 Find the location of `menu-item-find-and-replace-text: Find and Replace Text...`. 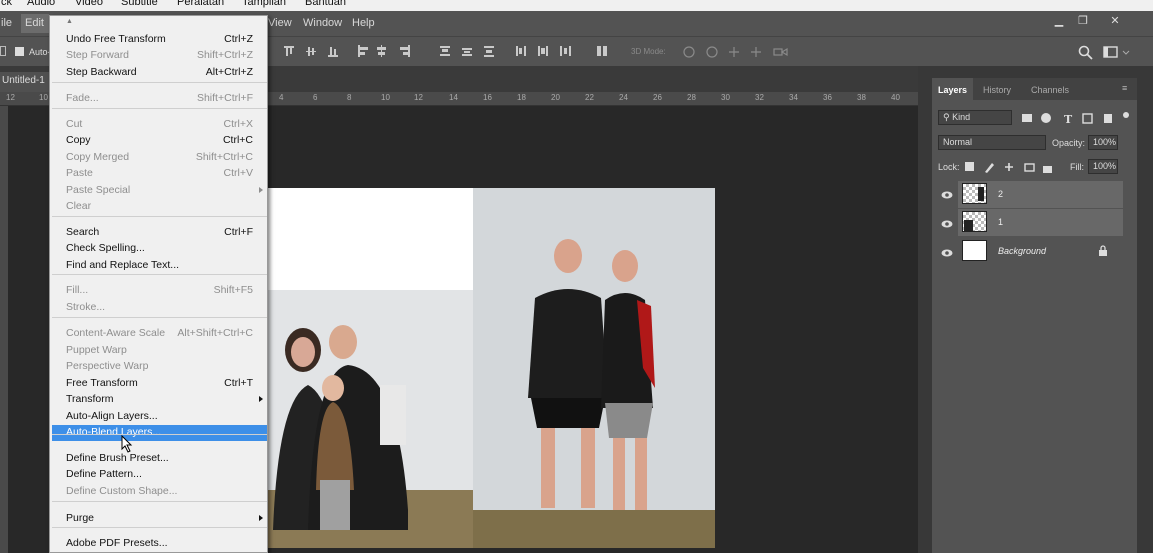

menu-item-find-and-replace-text: Find and Replace Text... is located at coordinates (159, 266).